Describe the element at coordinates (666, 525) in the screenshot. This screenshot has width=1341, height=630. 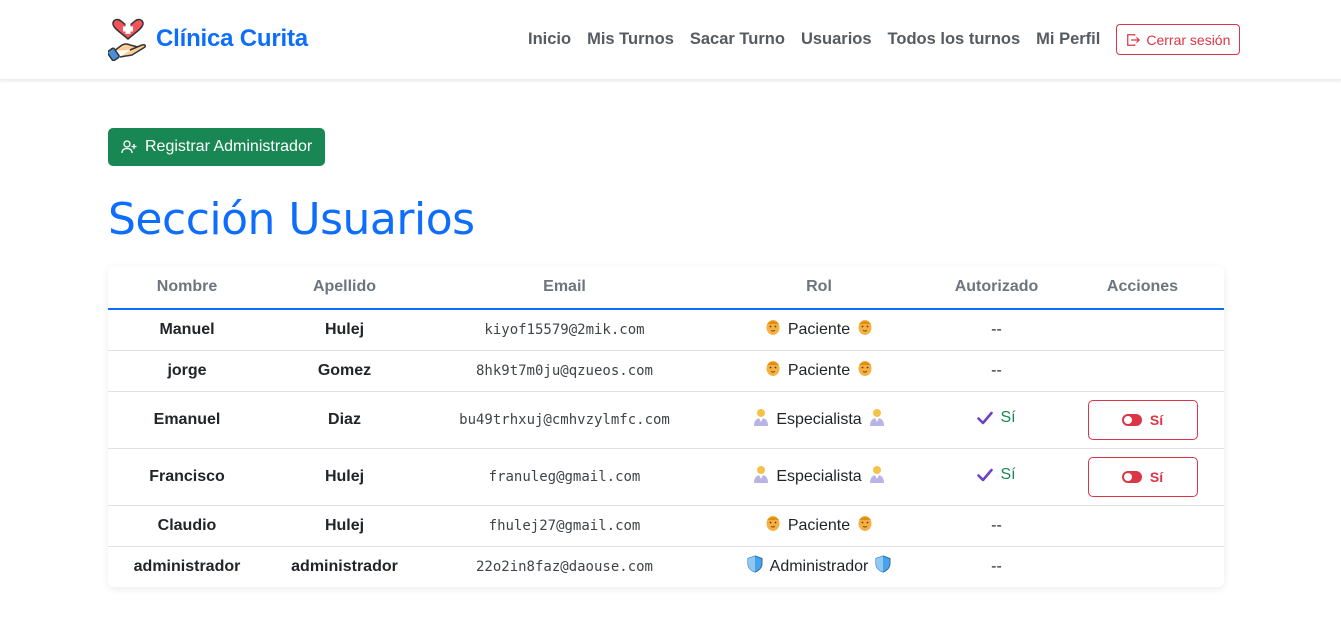
I see `table-row: Claudio Hulej fhulej27@gmail.com Paciente --` at that location.